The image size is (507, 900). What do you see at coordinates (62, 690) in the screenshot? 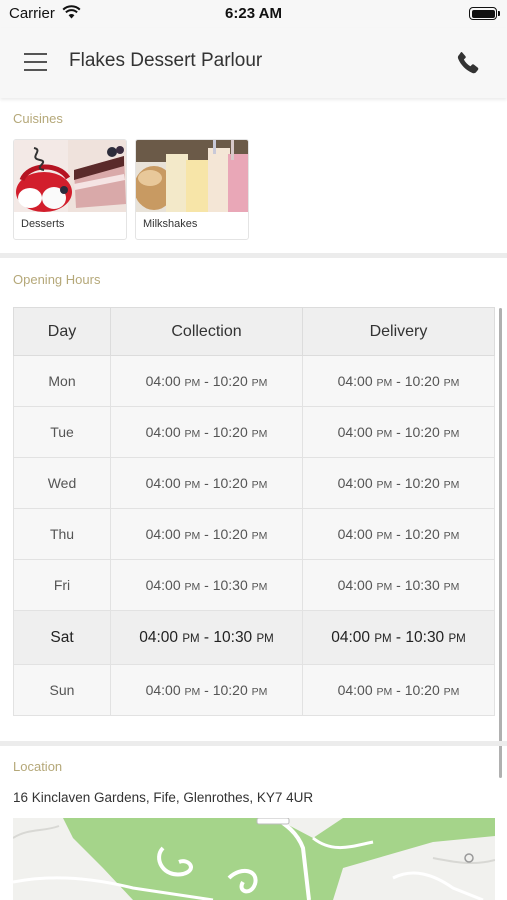
I see `day-cell: Sun` at bounding box center [62, 690].